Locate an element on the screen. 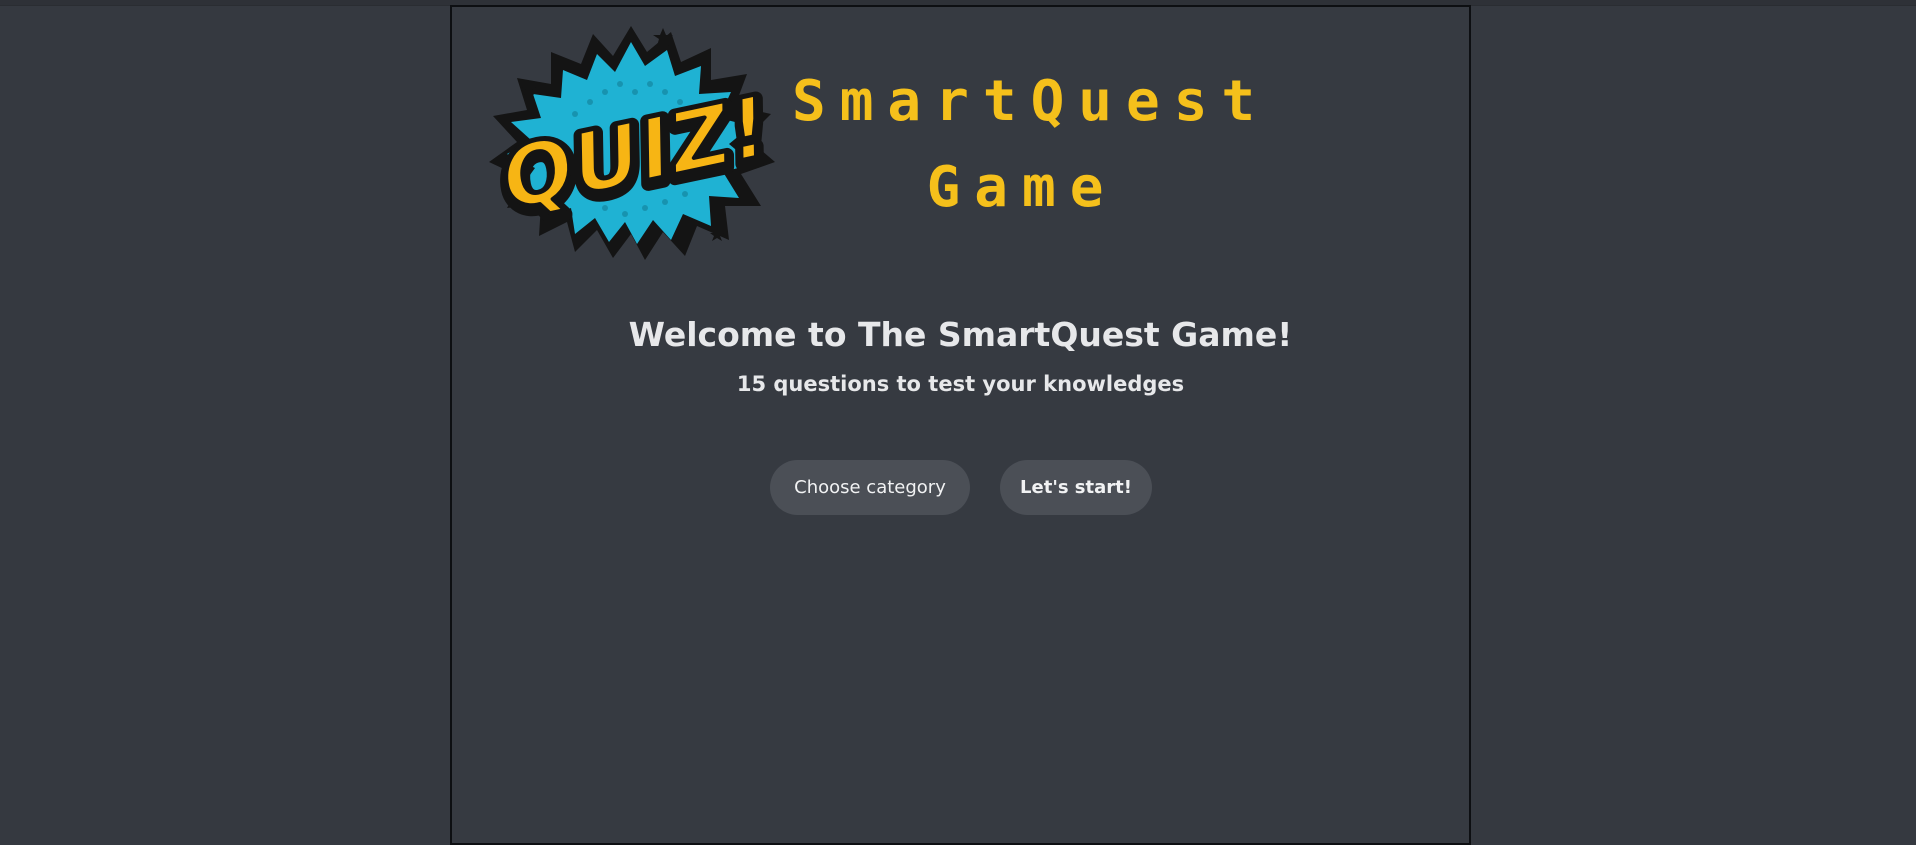  welcome-subtitle: 15 questions to test your knowledges is located at coordinates (960, 384).